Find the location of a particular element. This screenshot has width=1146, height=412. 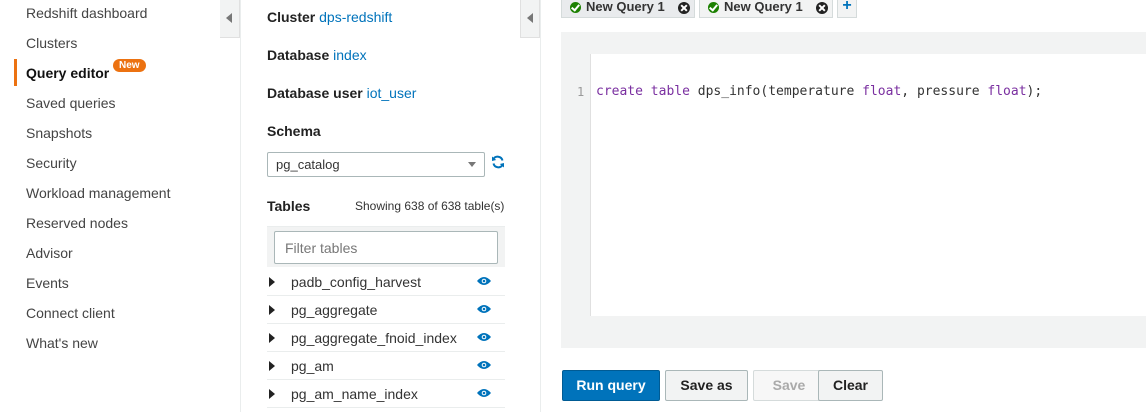

cluster-link: dps-redshift is located at coordinates (355, 17).